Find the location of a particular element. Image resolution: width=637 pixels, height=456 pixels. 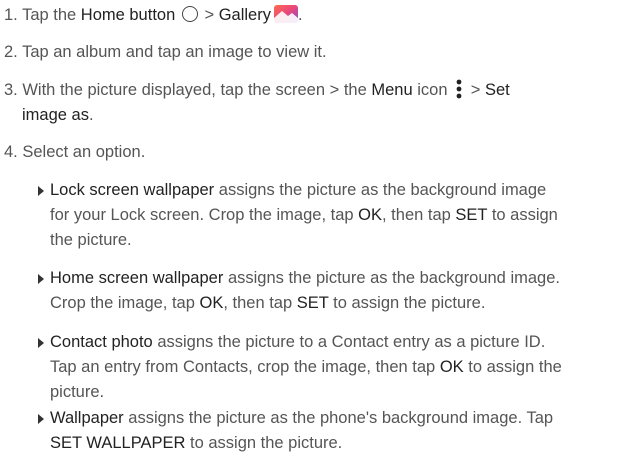

menu-dots-icon is located at coordinates (459, 93).